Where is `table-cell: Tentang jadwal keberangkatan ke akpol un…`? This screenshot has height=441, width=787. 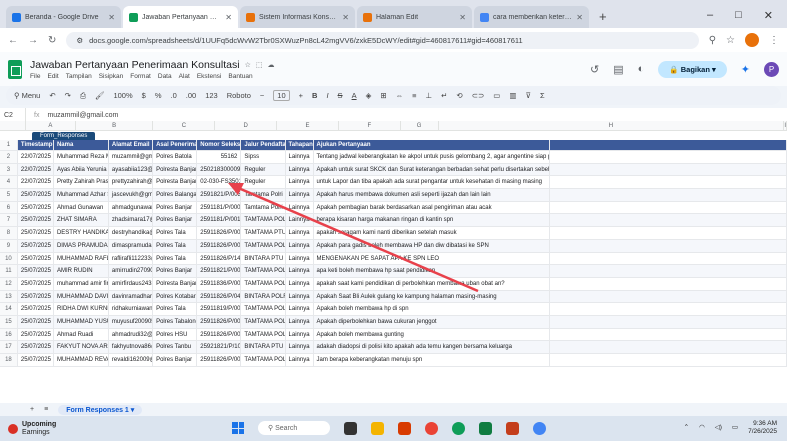
table-cell: Tentang jadwal keberangkatan ke akpol un… is located at coordinates (432, 157).